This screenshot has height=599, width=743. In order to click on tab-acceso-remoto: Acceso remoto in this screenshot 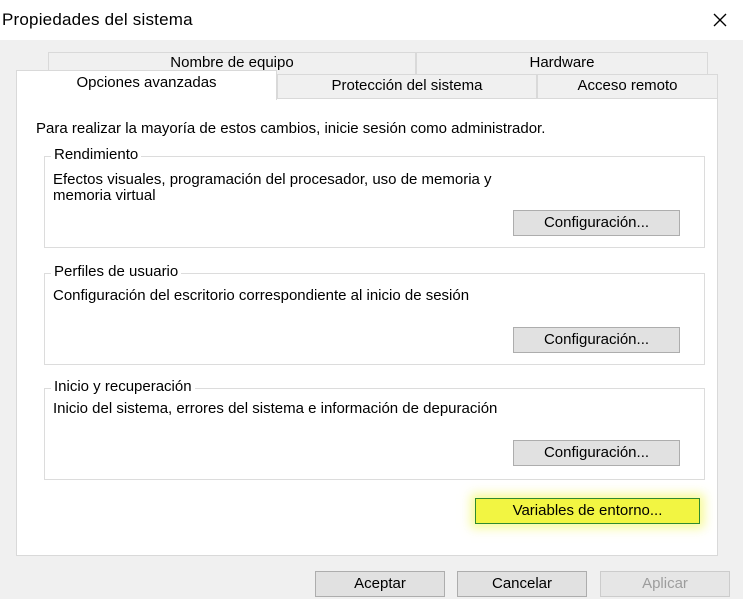, I will do `click(627, 86)`.